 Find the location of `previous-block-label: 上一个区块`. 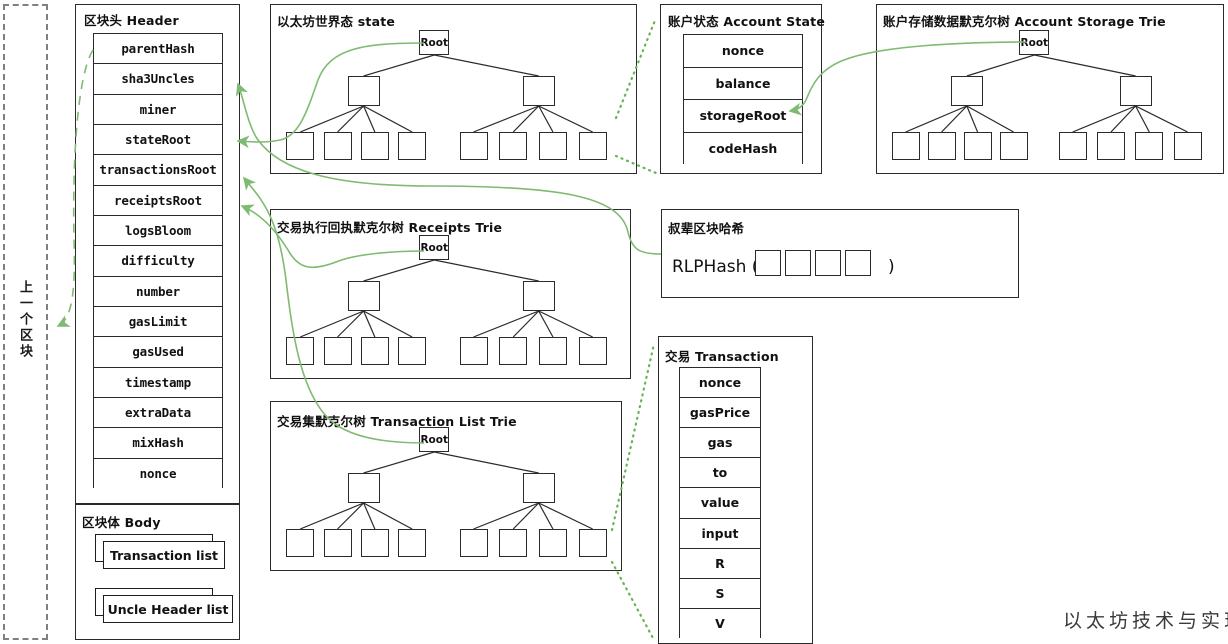

previous-block-label: 上一个区块 is located at coordinates (24, 320).